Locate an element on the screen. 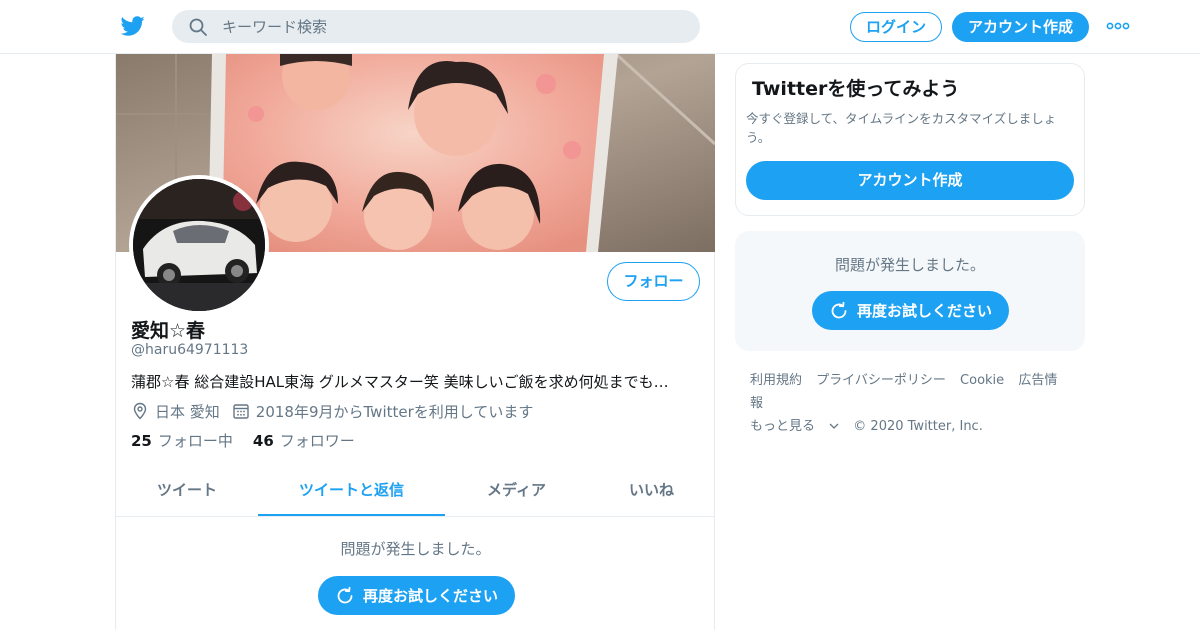 The image size is (1200, 630). profile-handle: @haru64971113 is located at coordinates (189, 350).